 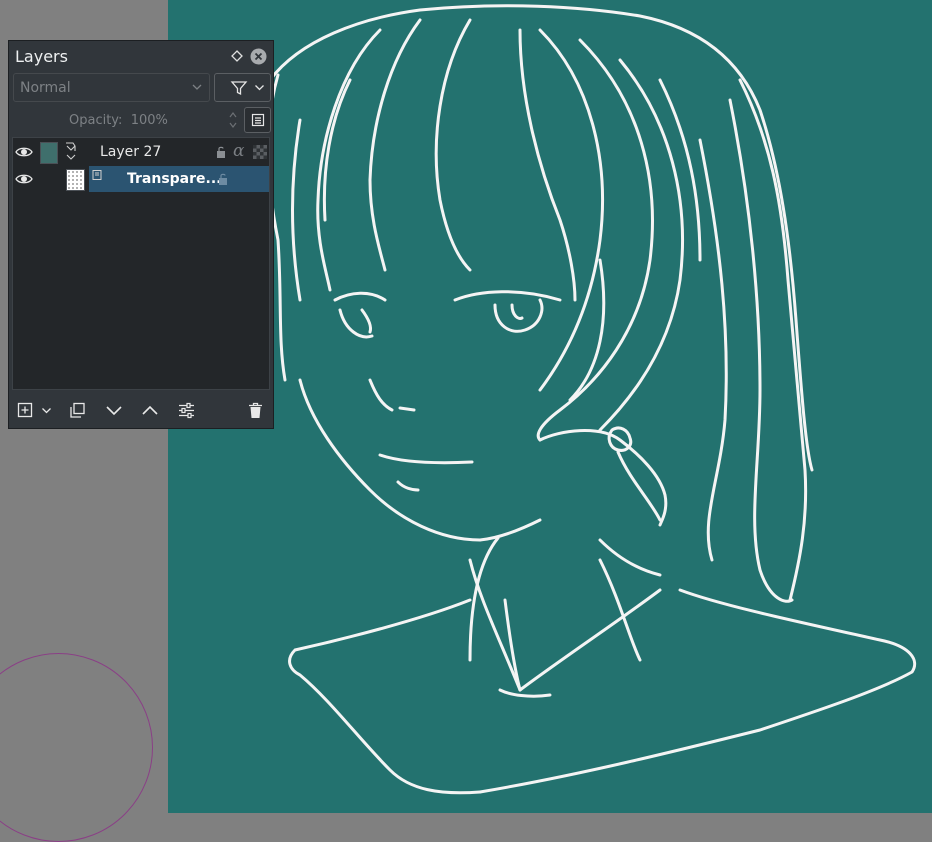 I want to click on alpha-lock-icon: α, so click(x=238, y=151).